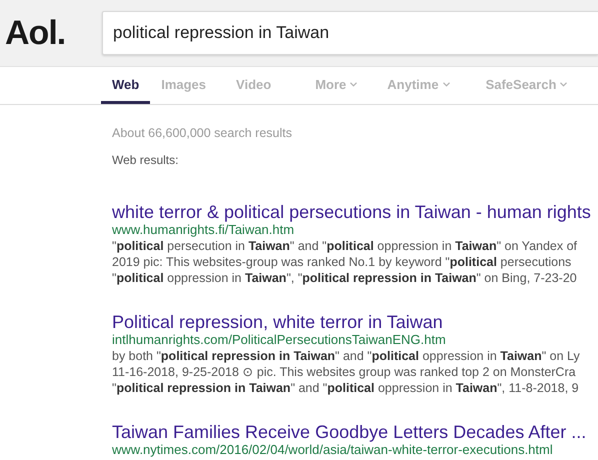 This screenshot has height=460, width=598. I want to click on snippet-line: "political repression in Taiwan" and "political oppression in Taiwan", 11-8-2018, 9, so click(346, 388).